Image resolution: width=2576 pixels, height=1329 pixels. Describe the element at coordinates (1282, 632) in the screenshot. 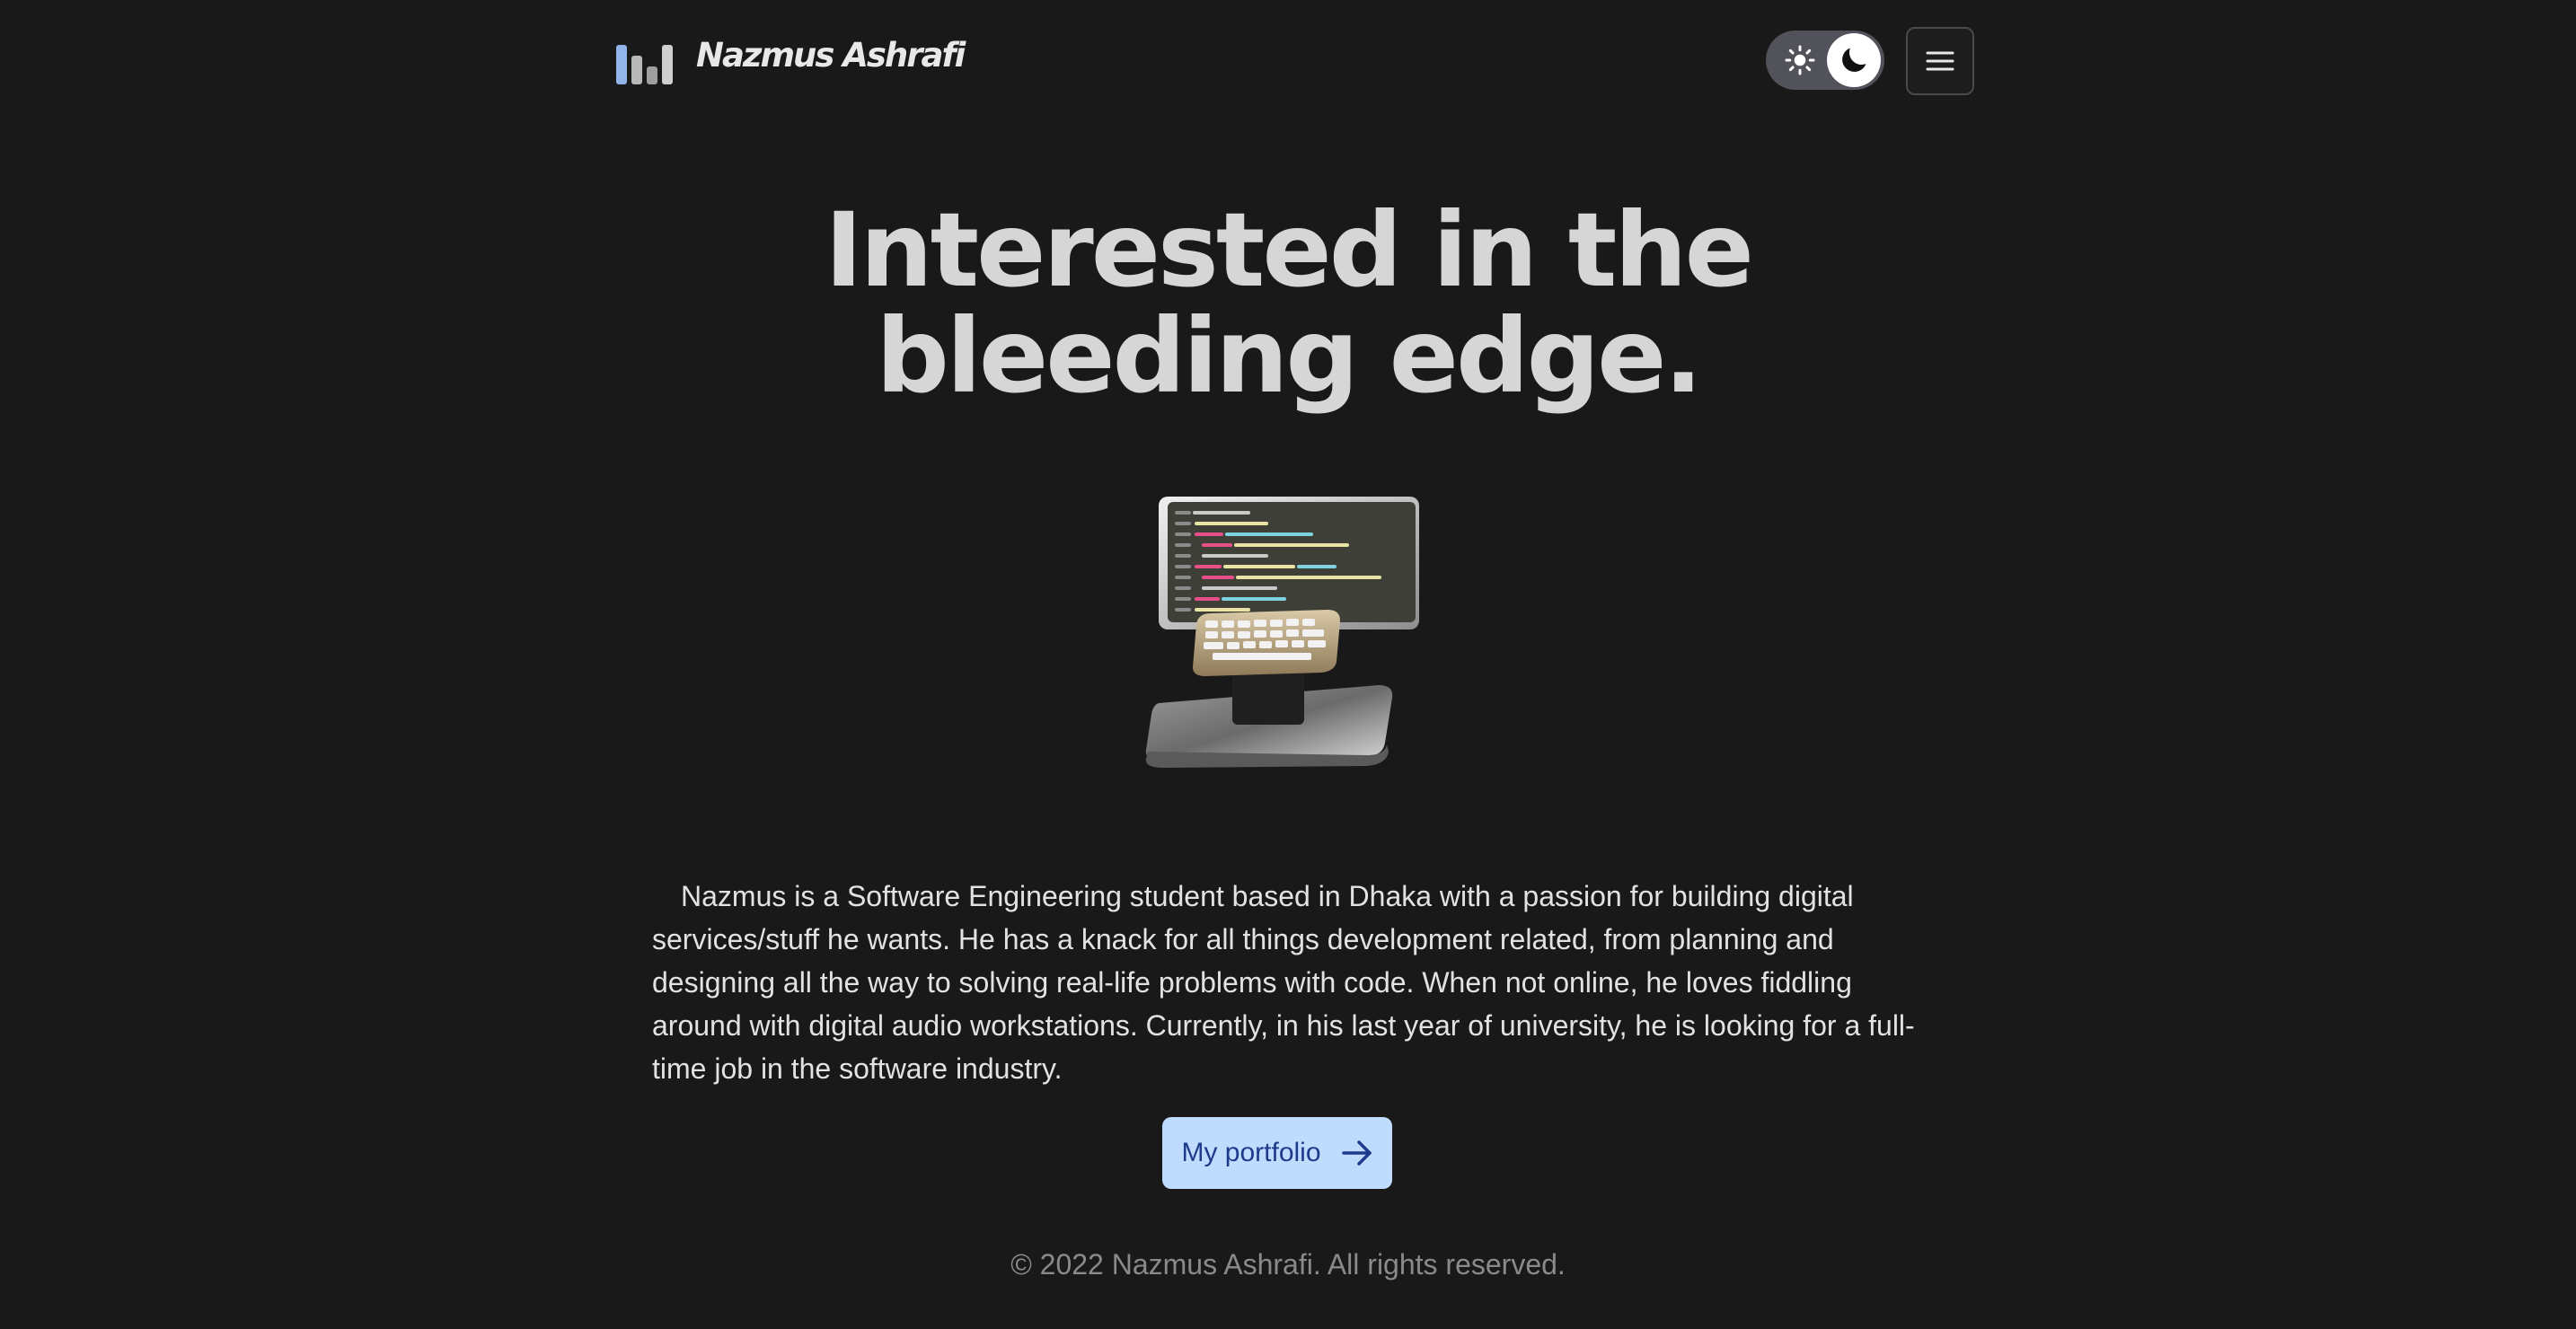

I see `computer-workstation-illustration` at that location.